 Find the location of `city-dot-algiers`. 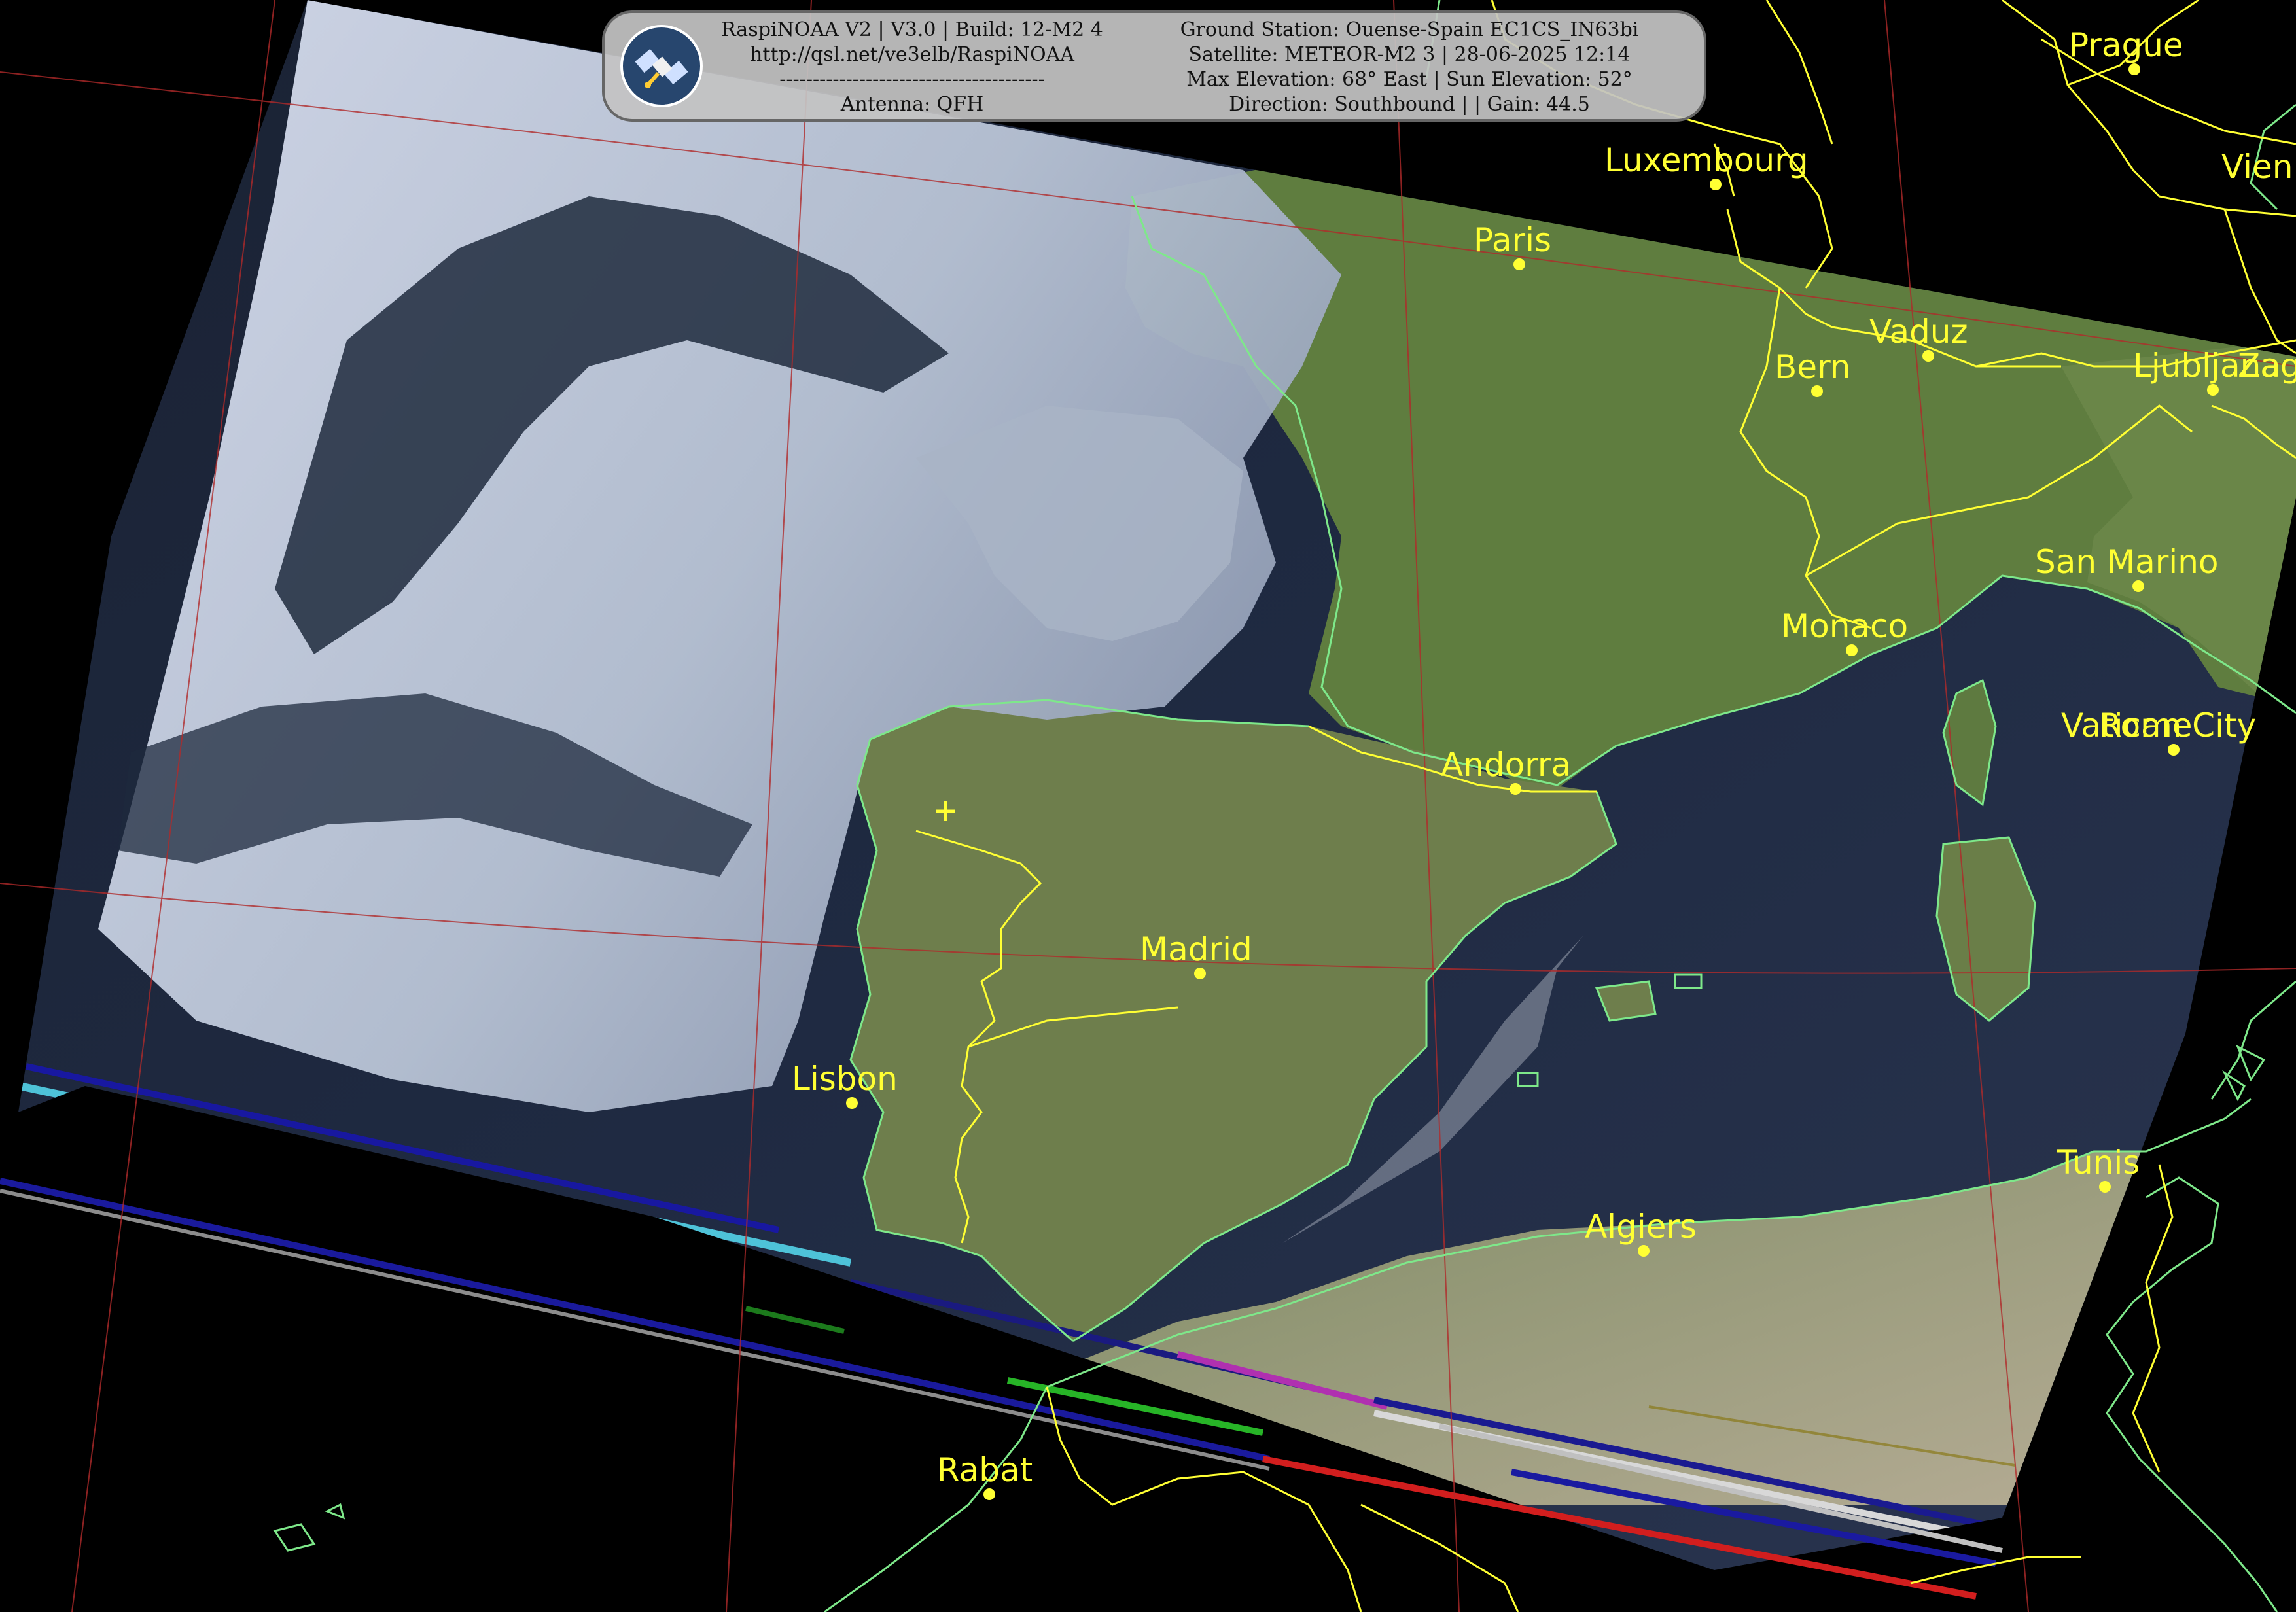

city-dot-algiers is located at coordinates (1644, 1251).